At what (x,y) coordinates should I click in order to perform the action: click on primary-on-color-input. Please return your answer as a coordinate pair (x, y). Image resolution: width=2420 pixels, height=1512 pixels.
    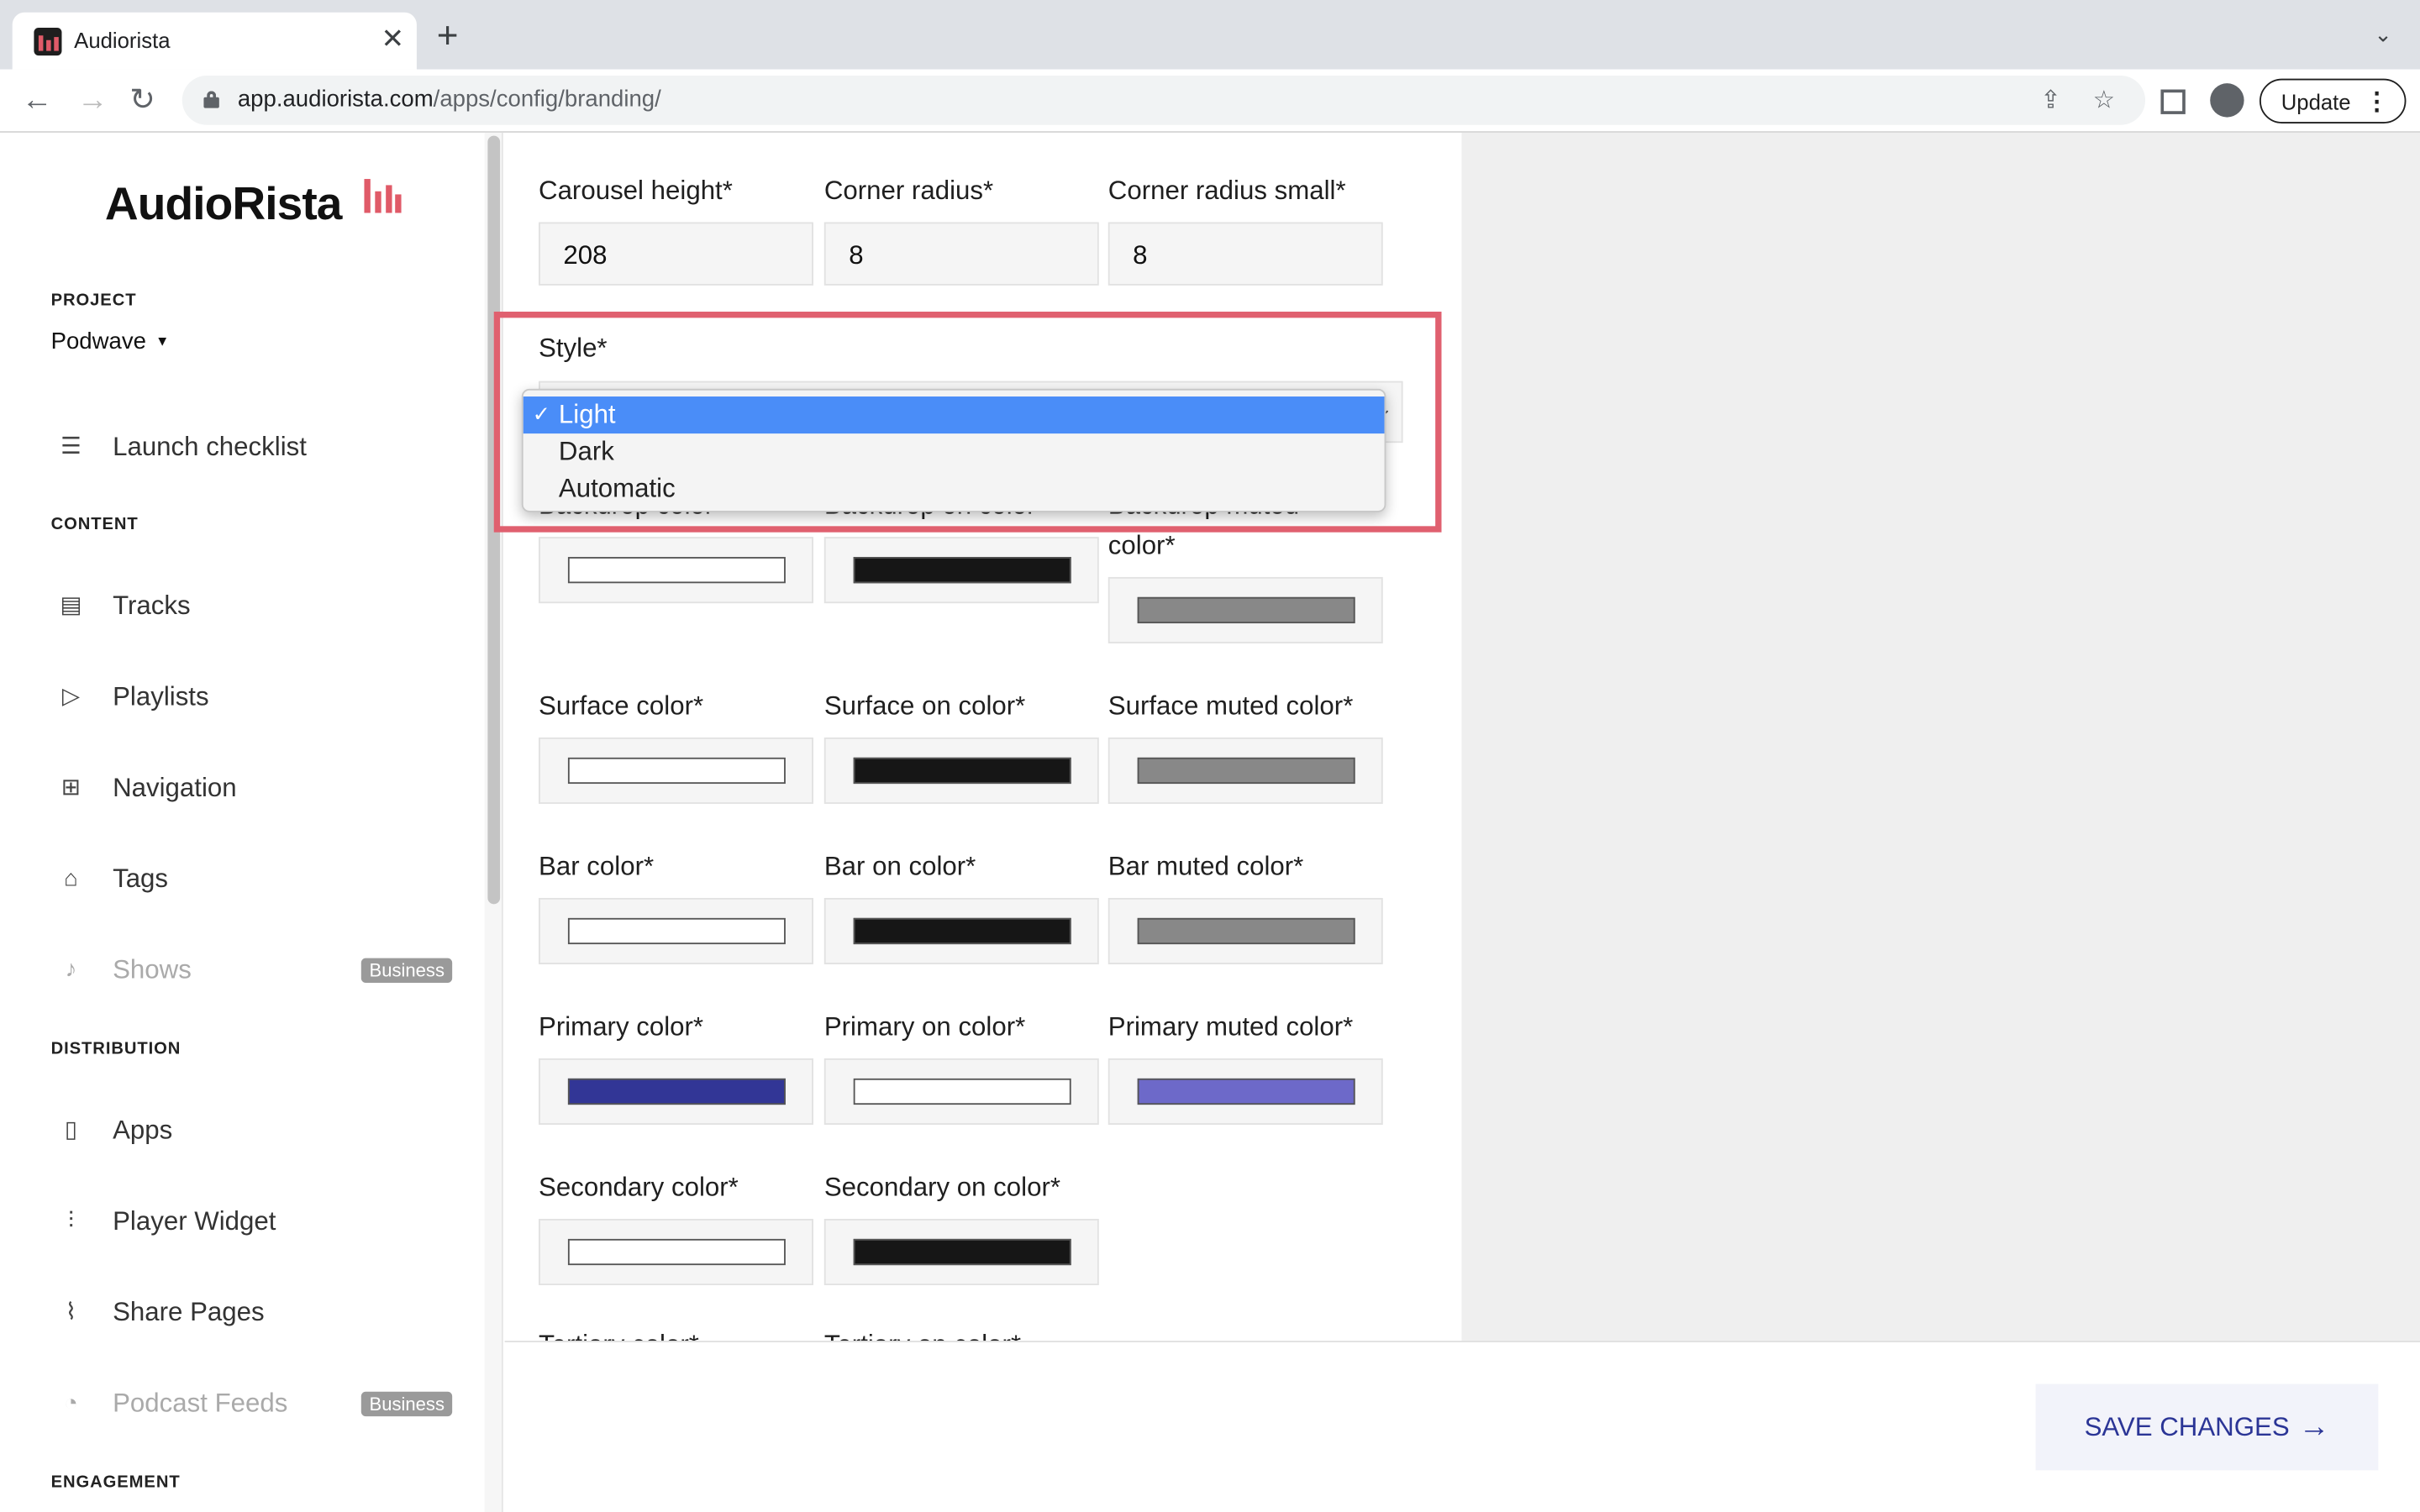
    Looking at the image, I should click on (961, 1091).